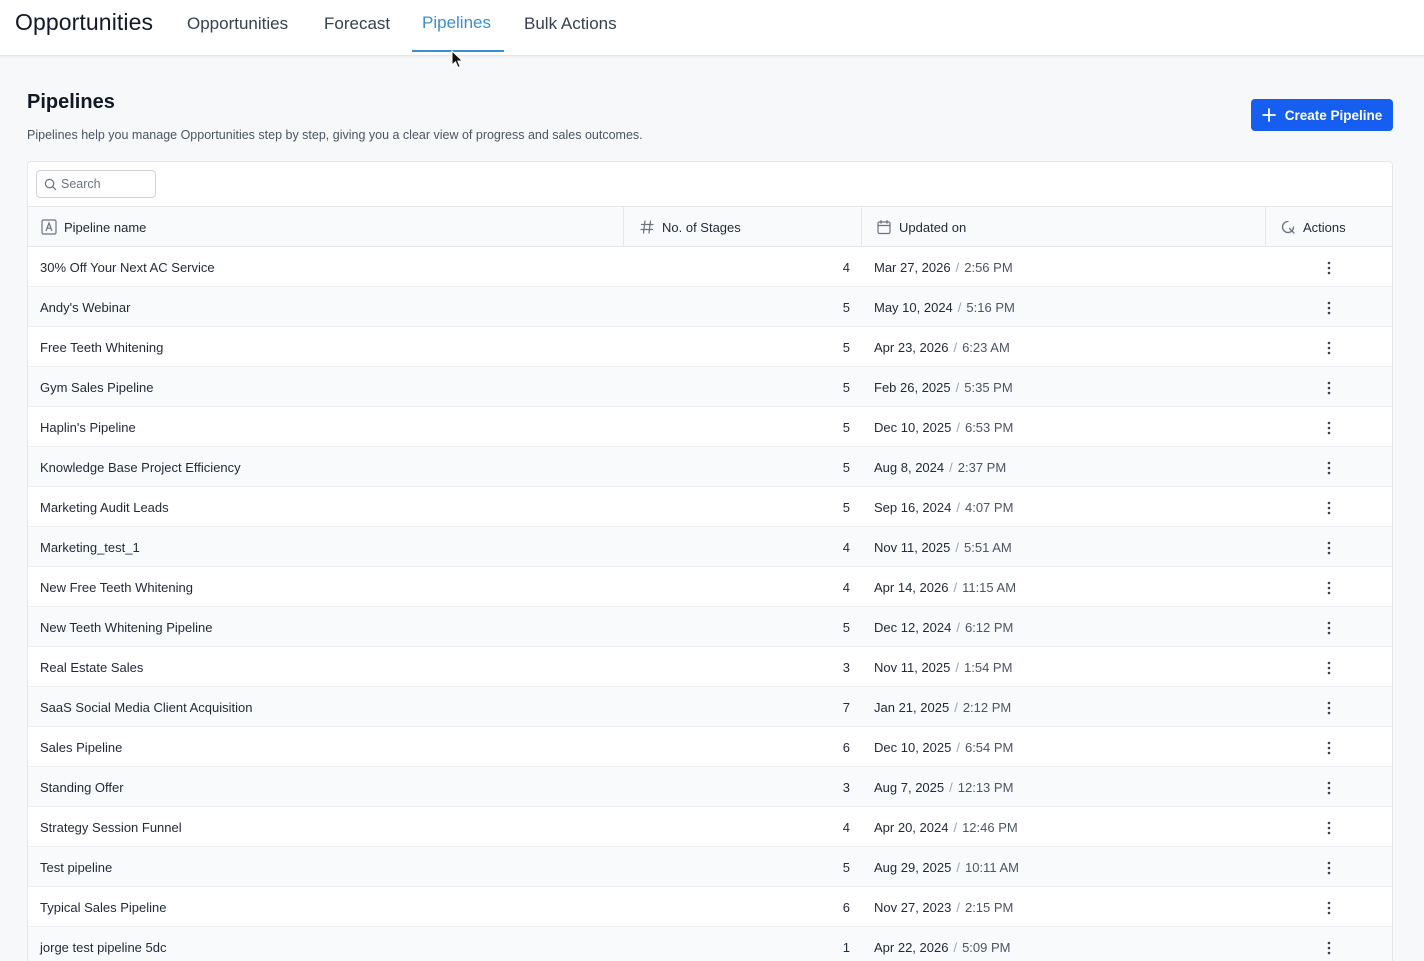 Image resolution: width=1424 pixels, height=961 pixels. What do you see at coordinates (985, 787) in the screenshot?
I see `updated-time: 12:13 PM` at bounding box center [985, 787].